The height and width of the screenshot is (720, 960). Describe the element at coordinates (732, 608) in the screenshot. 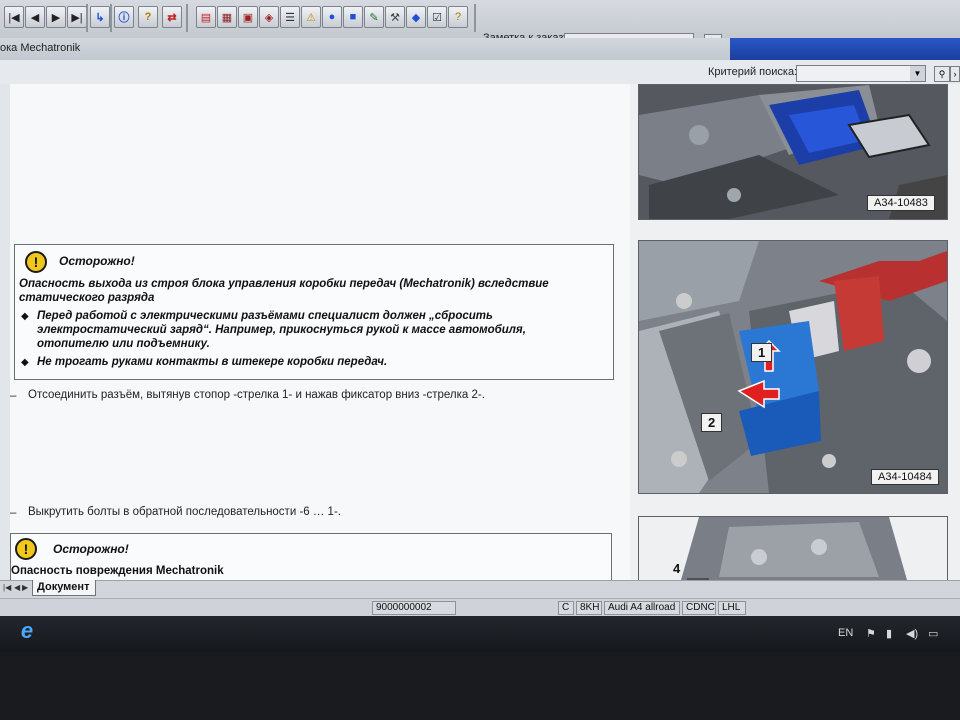

I see `status-field-gearbox: LHL` at that location.